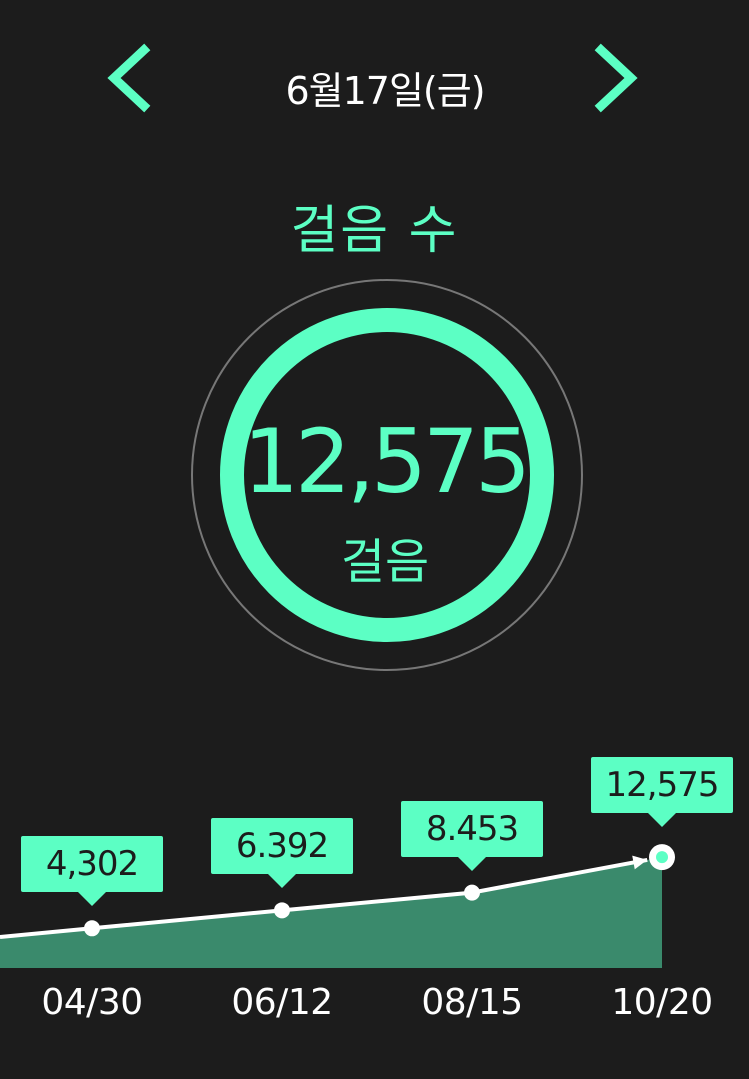 The image size is (749, 1079). What do you see at coordinates (282, 853) in the screenshot?
I see `chart-value-label: 6.392` at bounding box center [282, 853].